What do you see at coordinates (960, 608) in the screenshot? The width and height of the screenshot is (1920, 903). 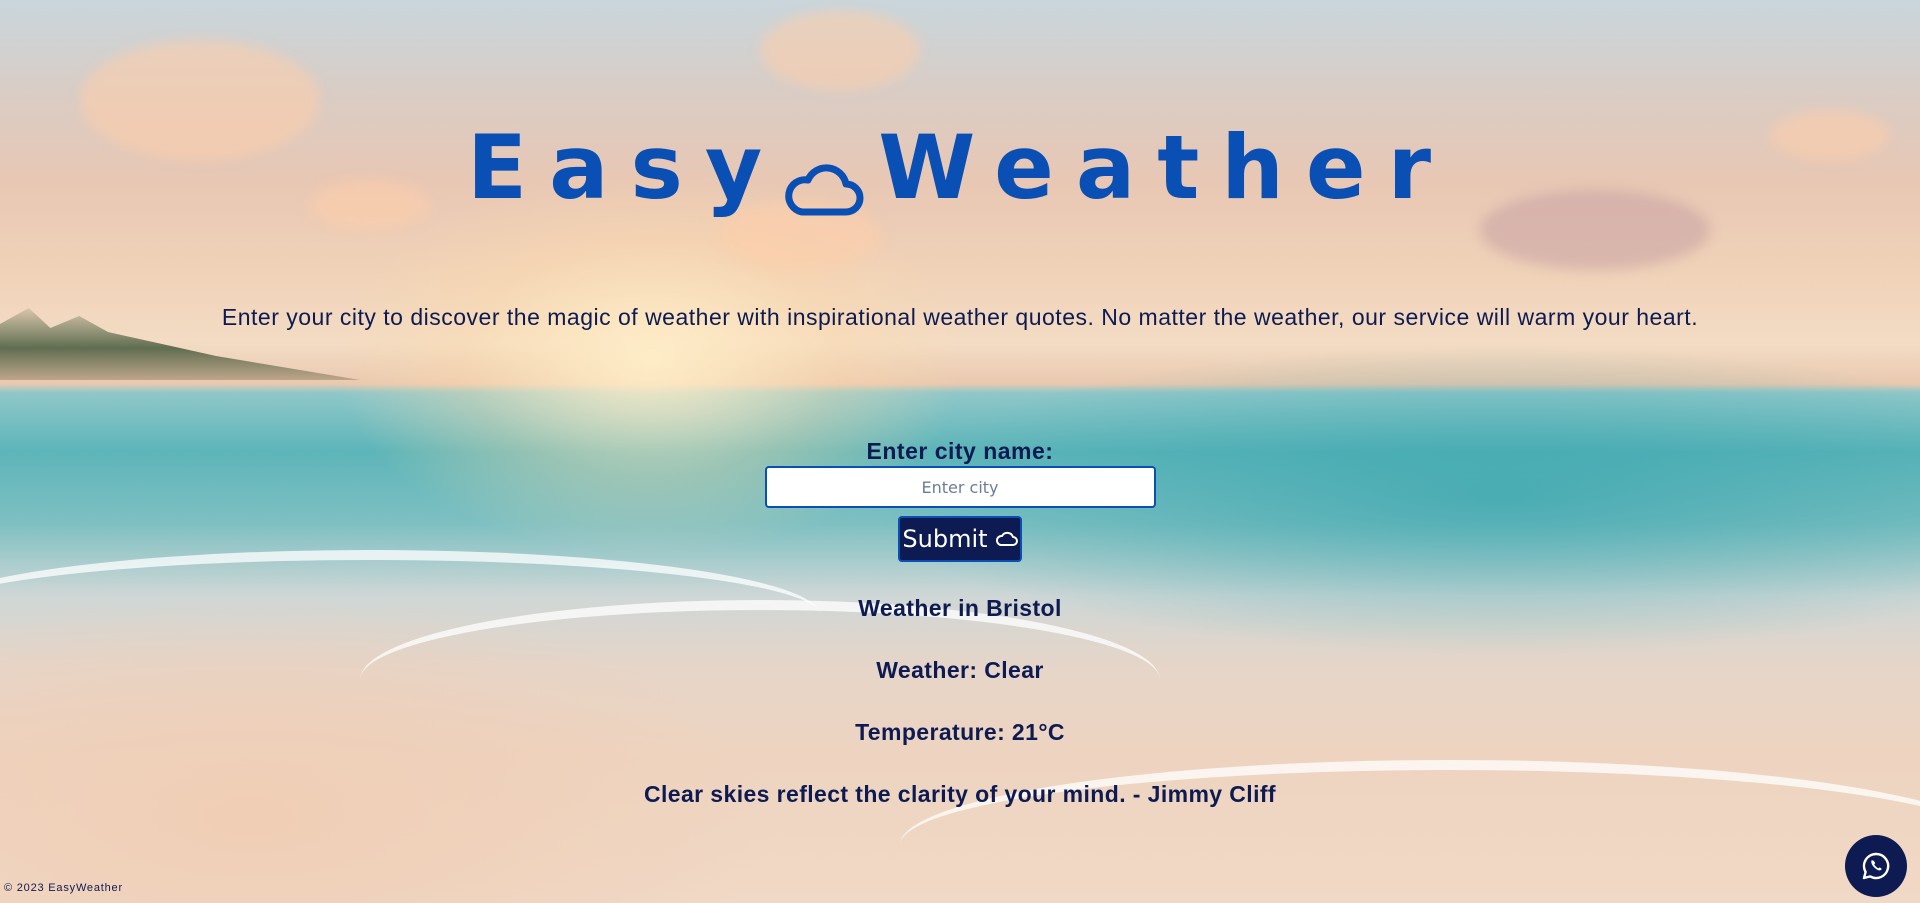 I see `result-heading: Weather in Bristol` at bounding box center [960, 608].